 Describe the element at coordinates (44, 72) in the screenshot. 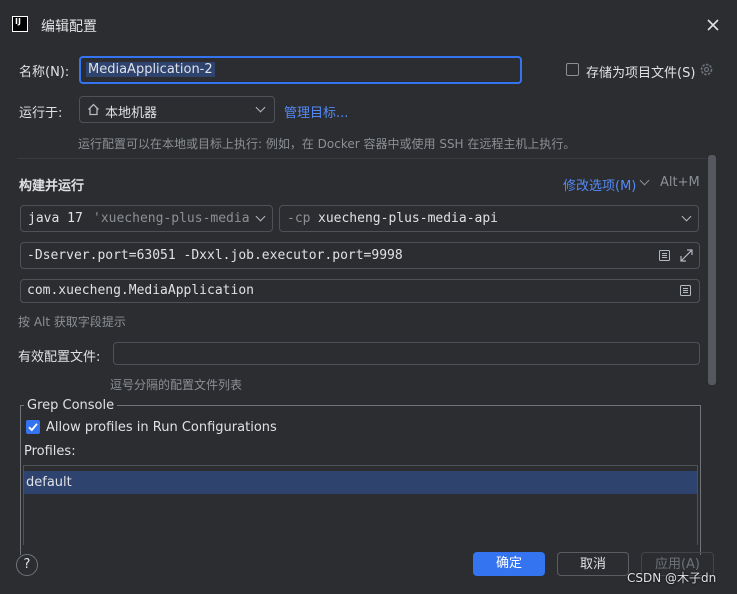

I see `name-label: 名称(N):` at that location.